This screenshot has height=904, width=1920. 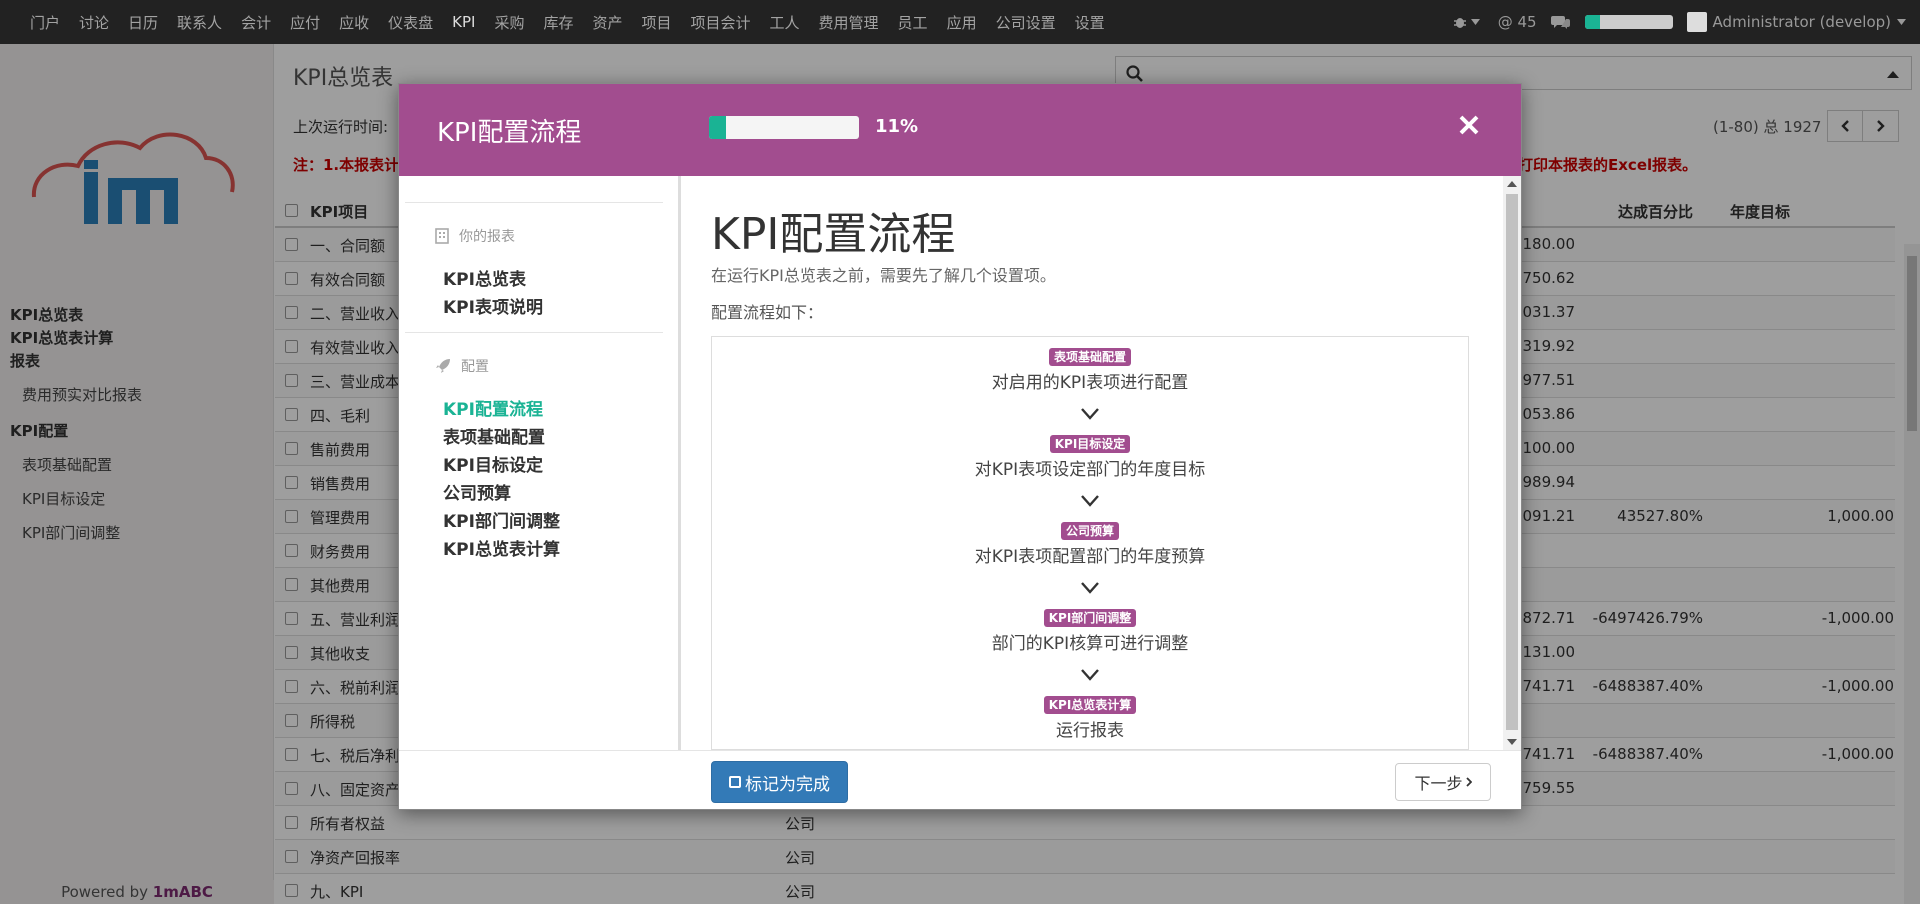 I want to click on step-badge-item-config: 表项基础配置, so click(x=1089, y=357).